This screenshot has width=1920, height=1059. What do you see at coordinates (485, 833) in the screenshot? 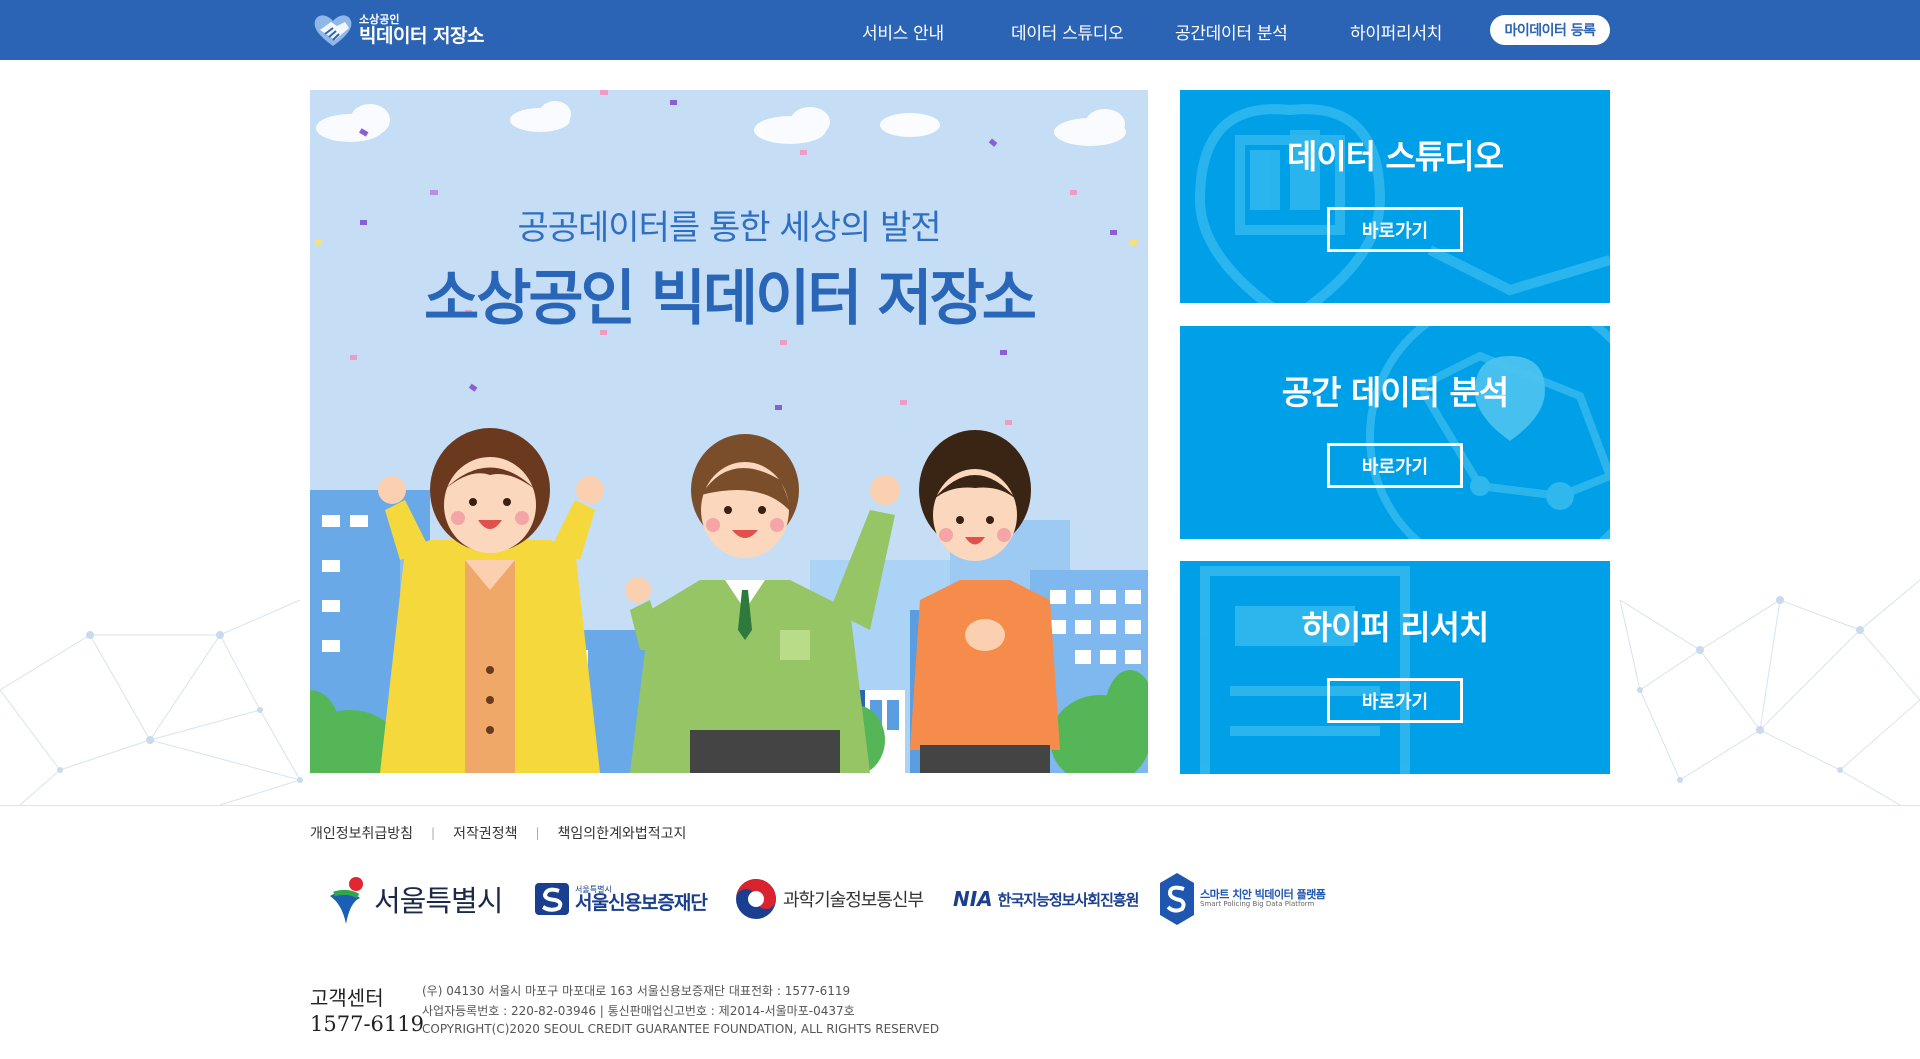
I see `copyright-policy-link: 저작권정책` at bounding box center [485, 833].